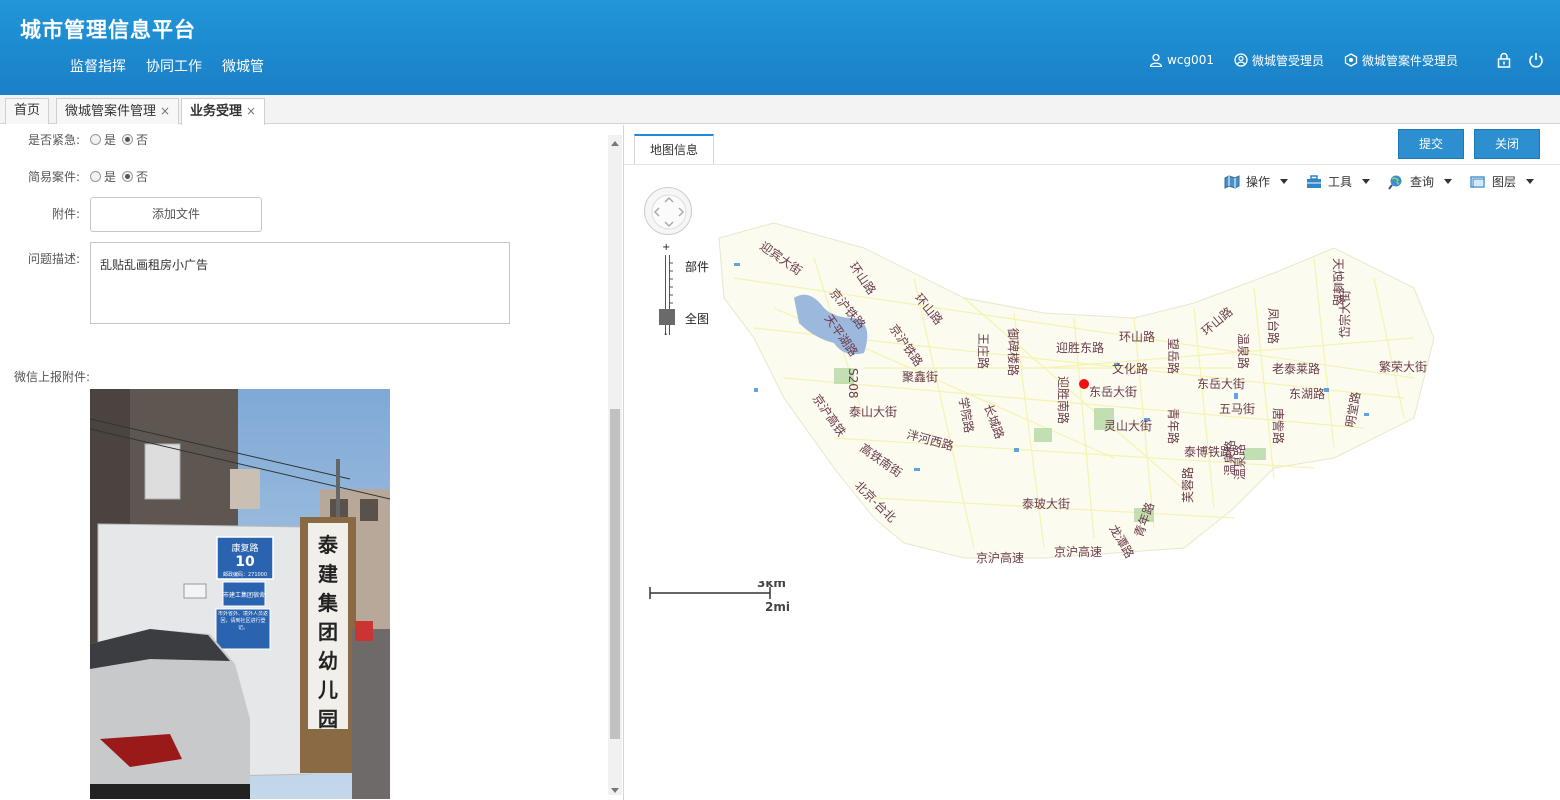 This screenshot has height=800, width=1560. I want to click on scroll-thumb, so click(615, 574).